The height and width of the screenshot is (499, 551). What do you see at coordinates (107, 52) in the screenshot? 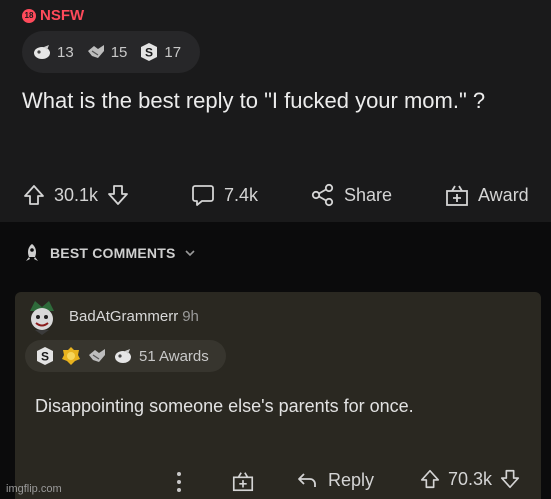
I see `award-item: 15` at bounding box center [107, 52].